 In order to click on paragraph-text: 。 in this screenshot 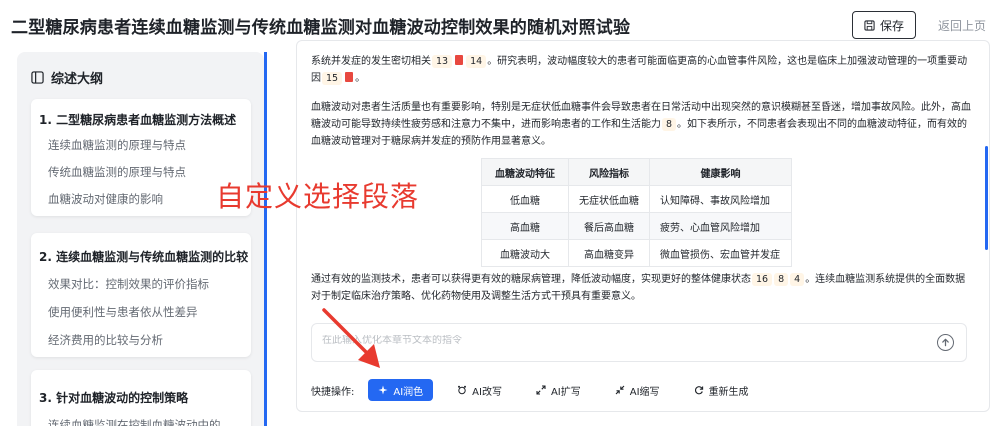, I will do `click(360, 78)`.